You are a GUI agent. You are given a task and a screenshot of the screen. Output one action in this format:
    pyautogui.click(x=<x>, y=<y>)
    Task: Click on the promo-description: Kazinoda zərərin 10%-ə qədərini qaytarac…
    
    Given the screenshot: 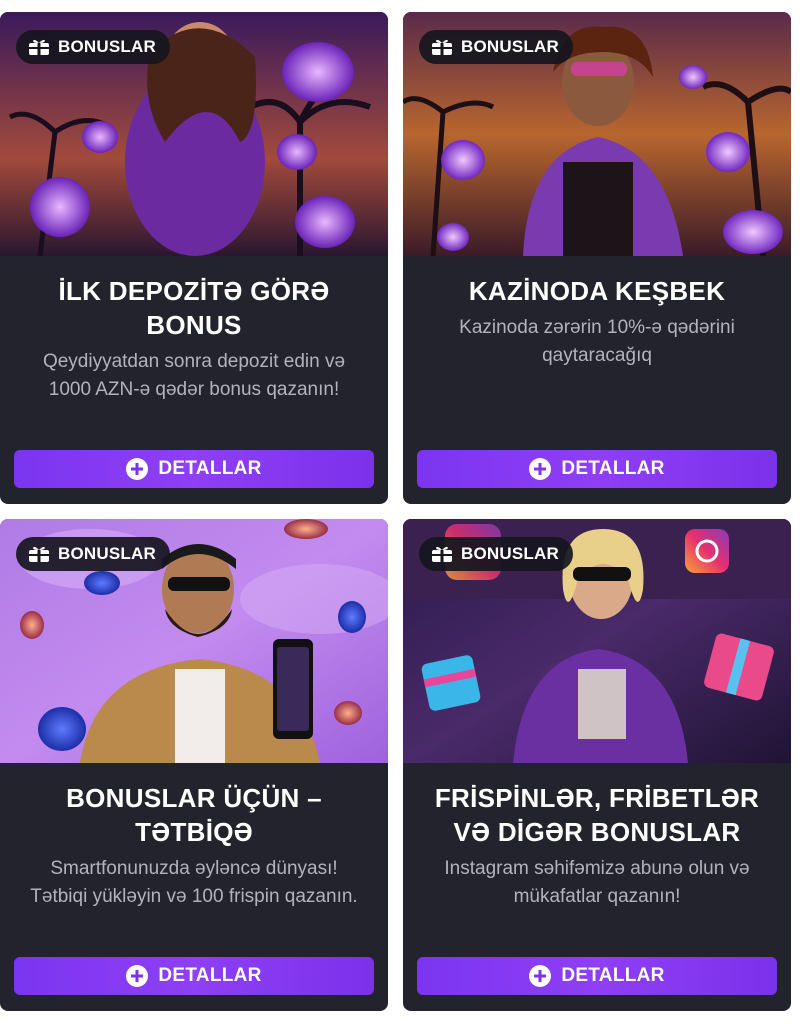 What is the action you would take?
    pyautogui.click(x=597, y=341)
    